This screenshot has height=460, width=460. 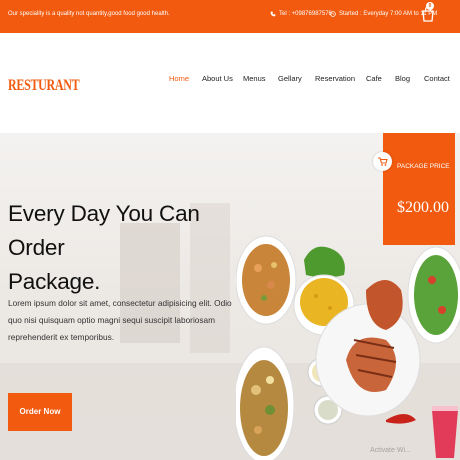 I want to click on phone-contact: Tel : +09876987576, so click(x=301, y=14).